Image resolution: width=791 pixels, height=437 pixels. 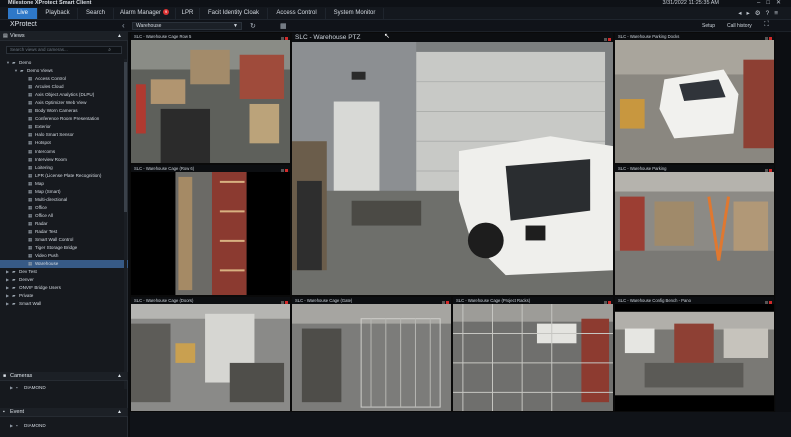 What do you see at coordinates (739, 26) in the screenshot?
I see `call-history-button: Call history` at bounding box center [739, 26].